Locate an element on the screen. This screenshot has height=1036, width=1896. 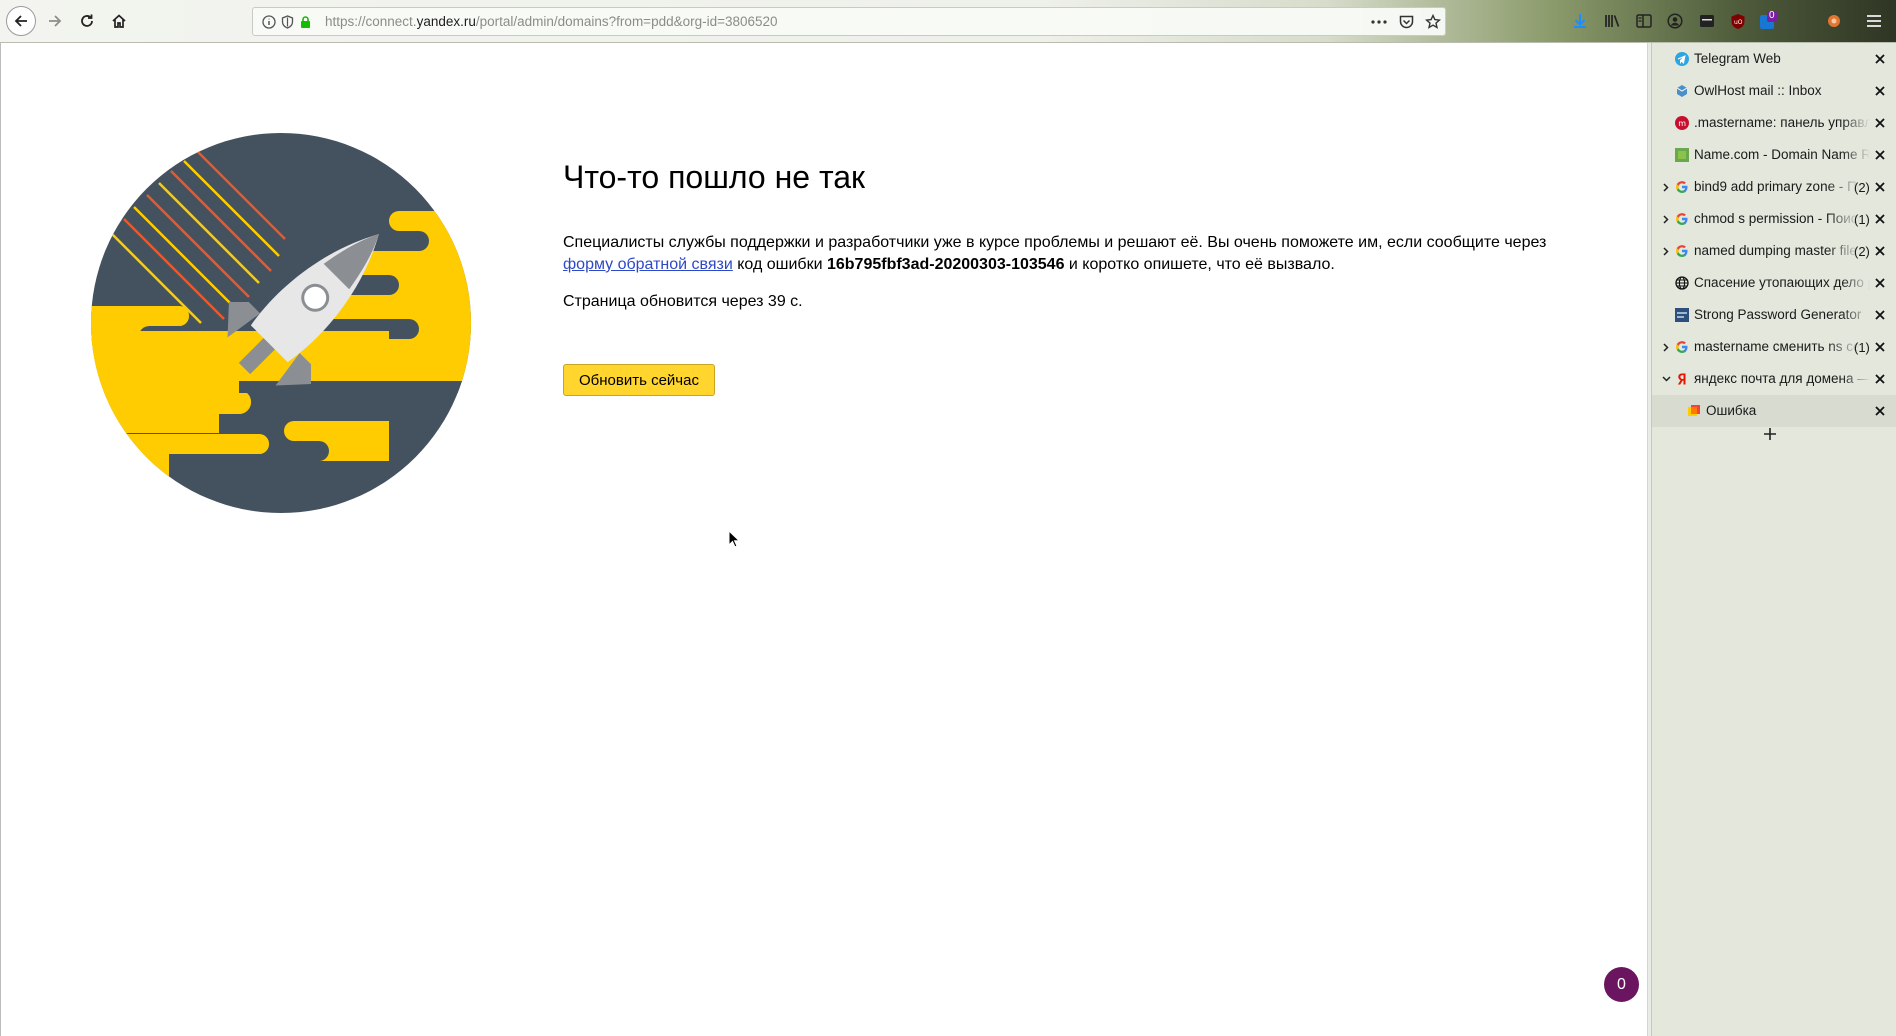
plus-icon is located at coordinates (1770, 434).